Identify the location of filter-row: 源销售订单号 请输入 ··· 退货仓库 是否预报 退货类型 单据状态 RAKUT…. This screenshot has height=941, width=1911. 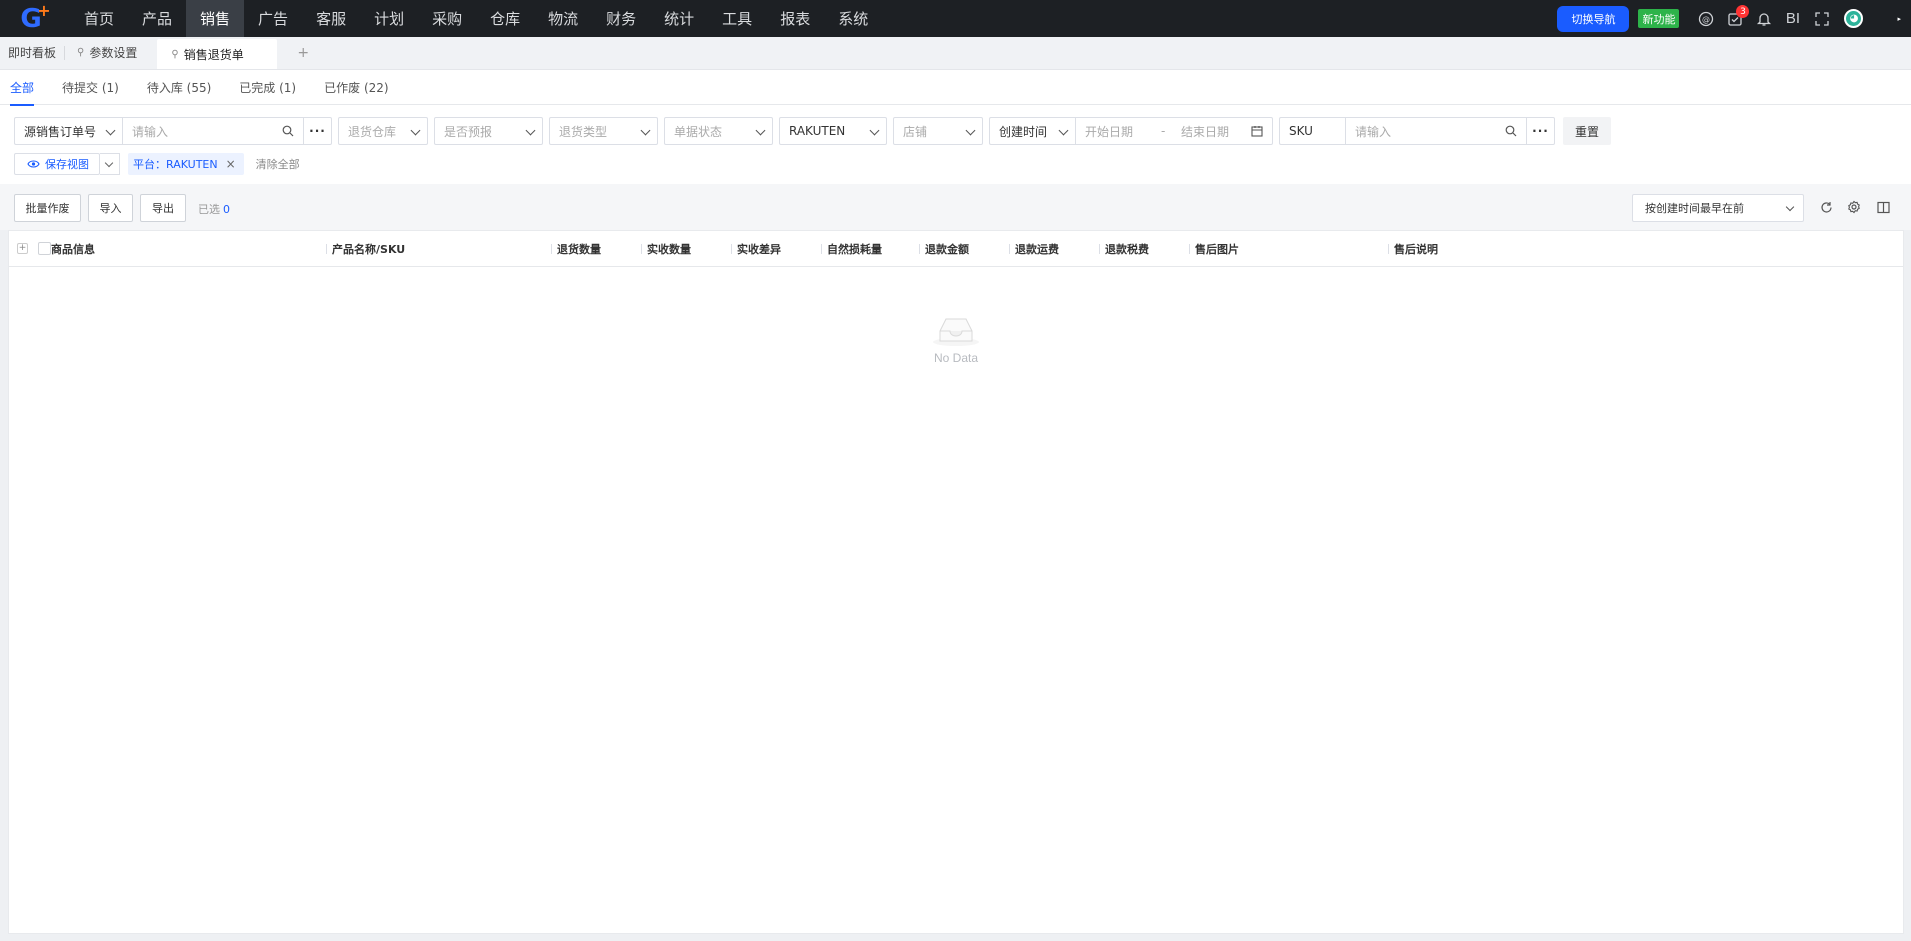
(813, 131).